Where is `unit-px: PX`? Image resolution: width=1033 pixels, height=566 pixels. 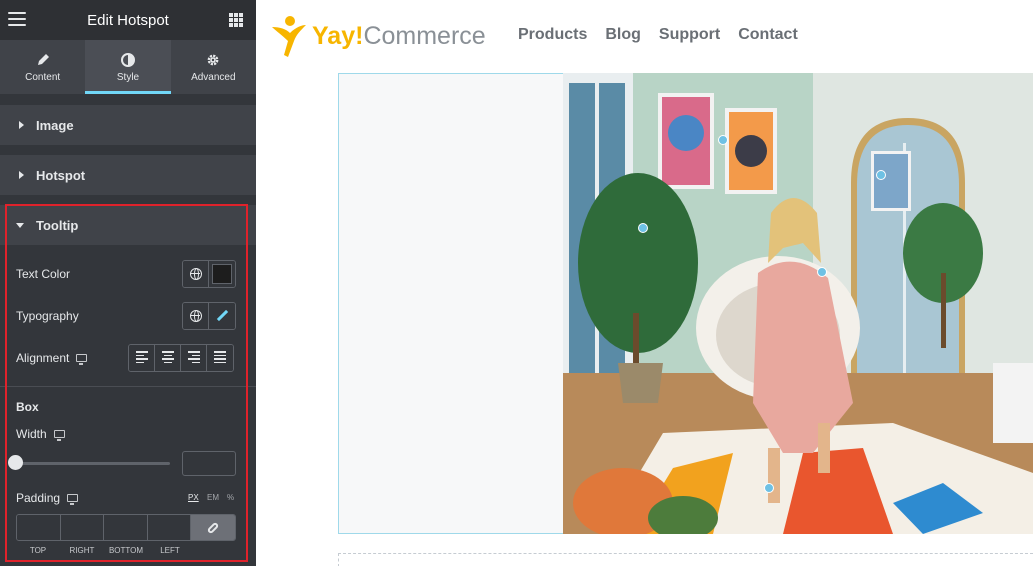 unit-px: PX is located at coordinates (193, 497).